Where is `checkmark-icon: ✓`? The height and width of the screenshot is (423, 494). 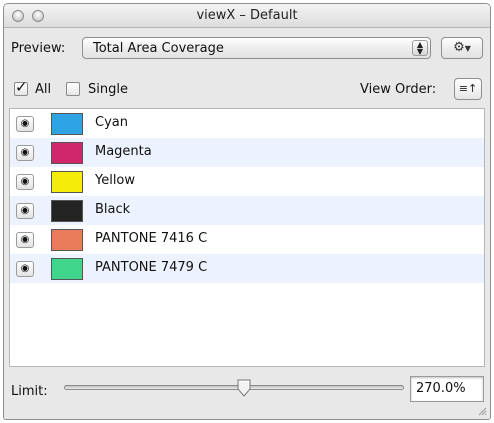
checkmark-icon: ✓ is located at coordinates (21, 87).